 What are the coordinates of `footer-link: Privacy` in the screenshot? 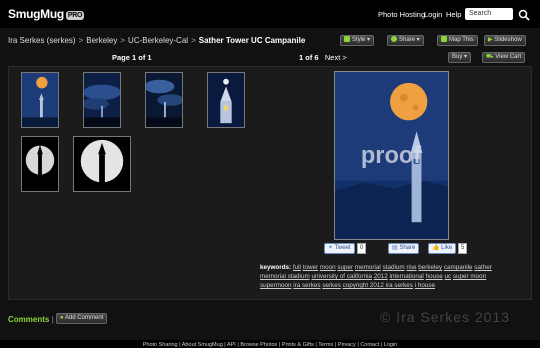 It's located at (347, 345).